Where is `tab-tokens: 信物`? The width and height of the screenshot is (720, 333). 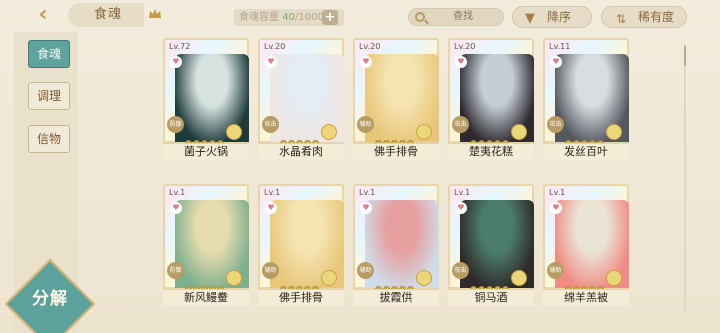
tab-tokens: 信物 is located at coordinates (49, 139).